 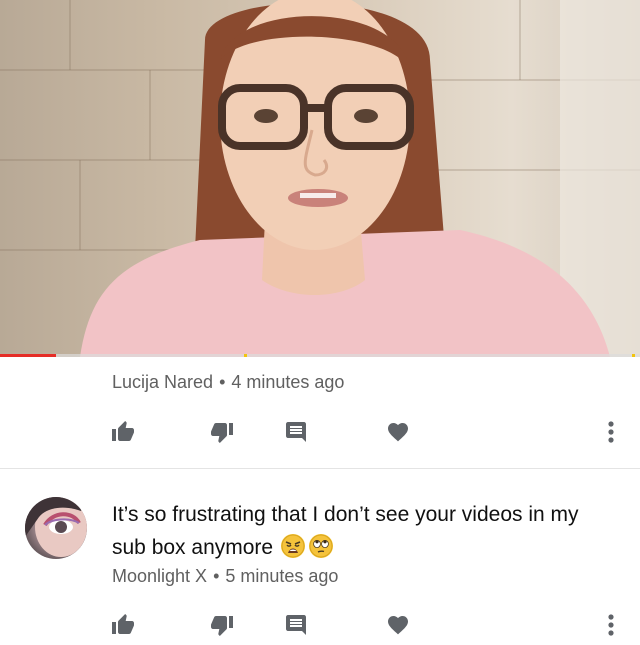 What do you see at coordinates (228, 382) in the screenshot?
I see `comment-meta: Lucija Nared • 4 minutes ago` at bounding box center [228, 382].